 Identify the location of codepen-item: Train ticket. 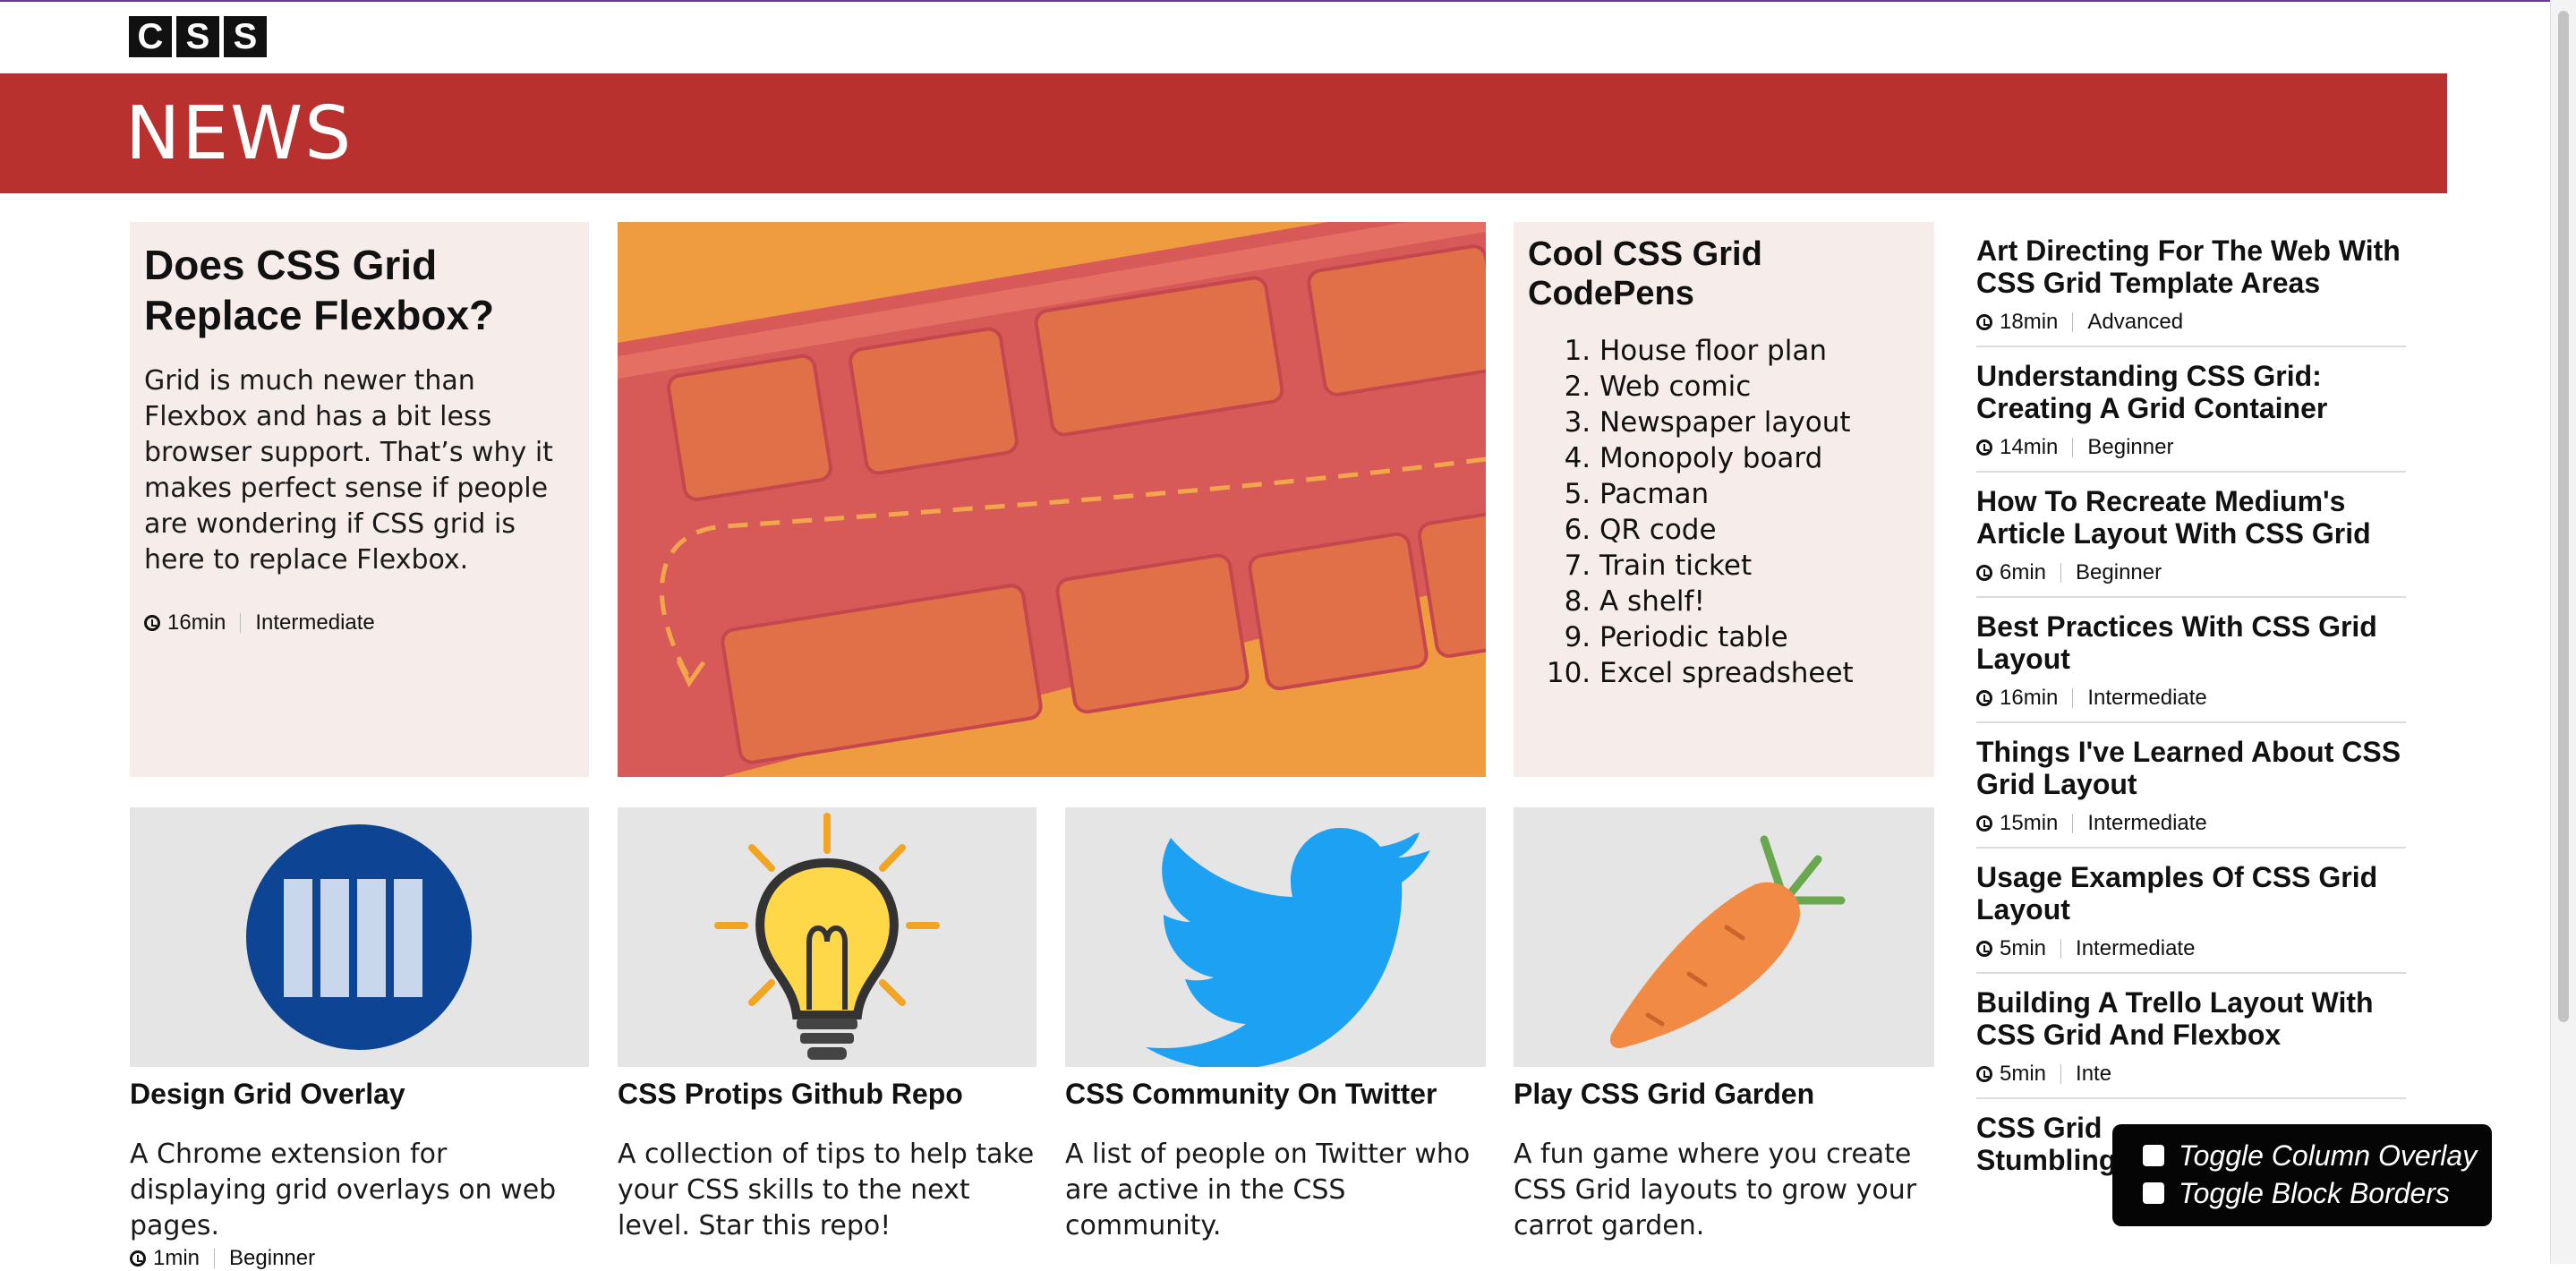
(1759, 566).